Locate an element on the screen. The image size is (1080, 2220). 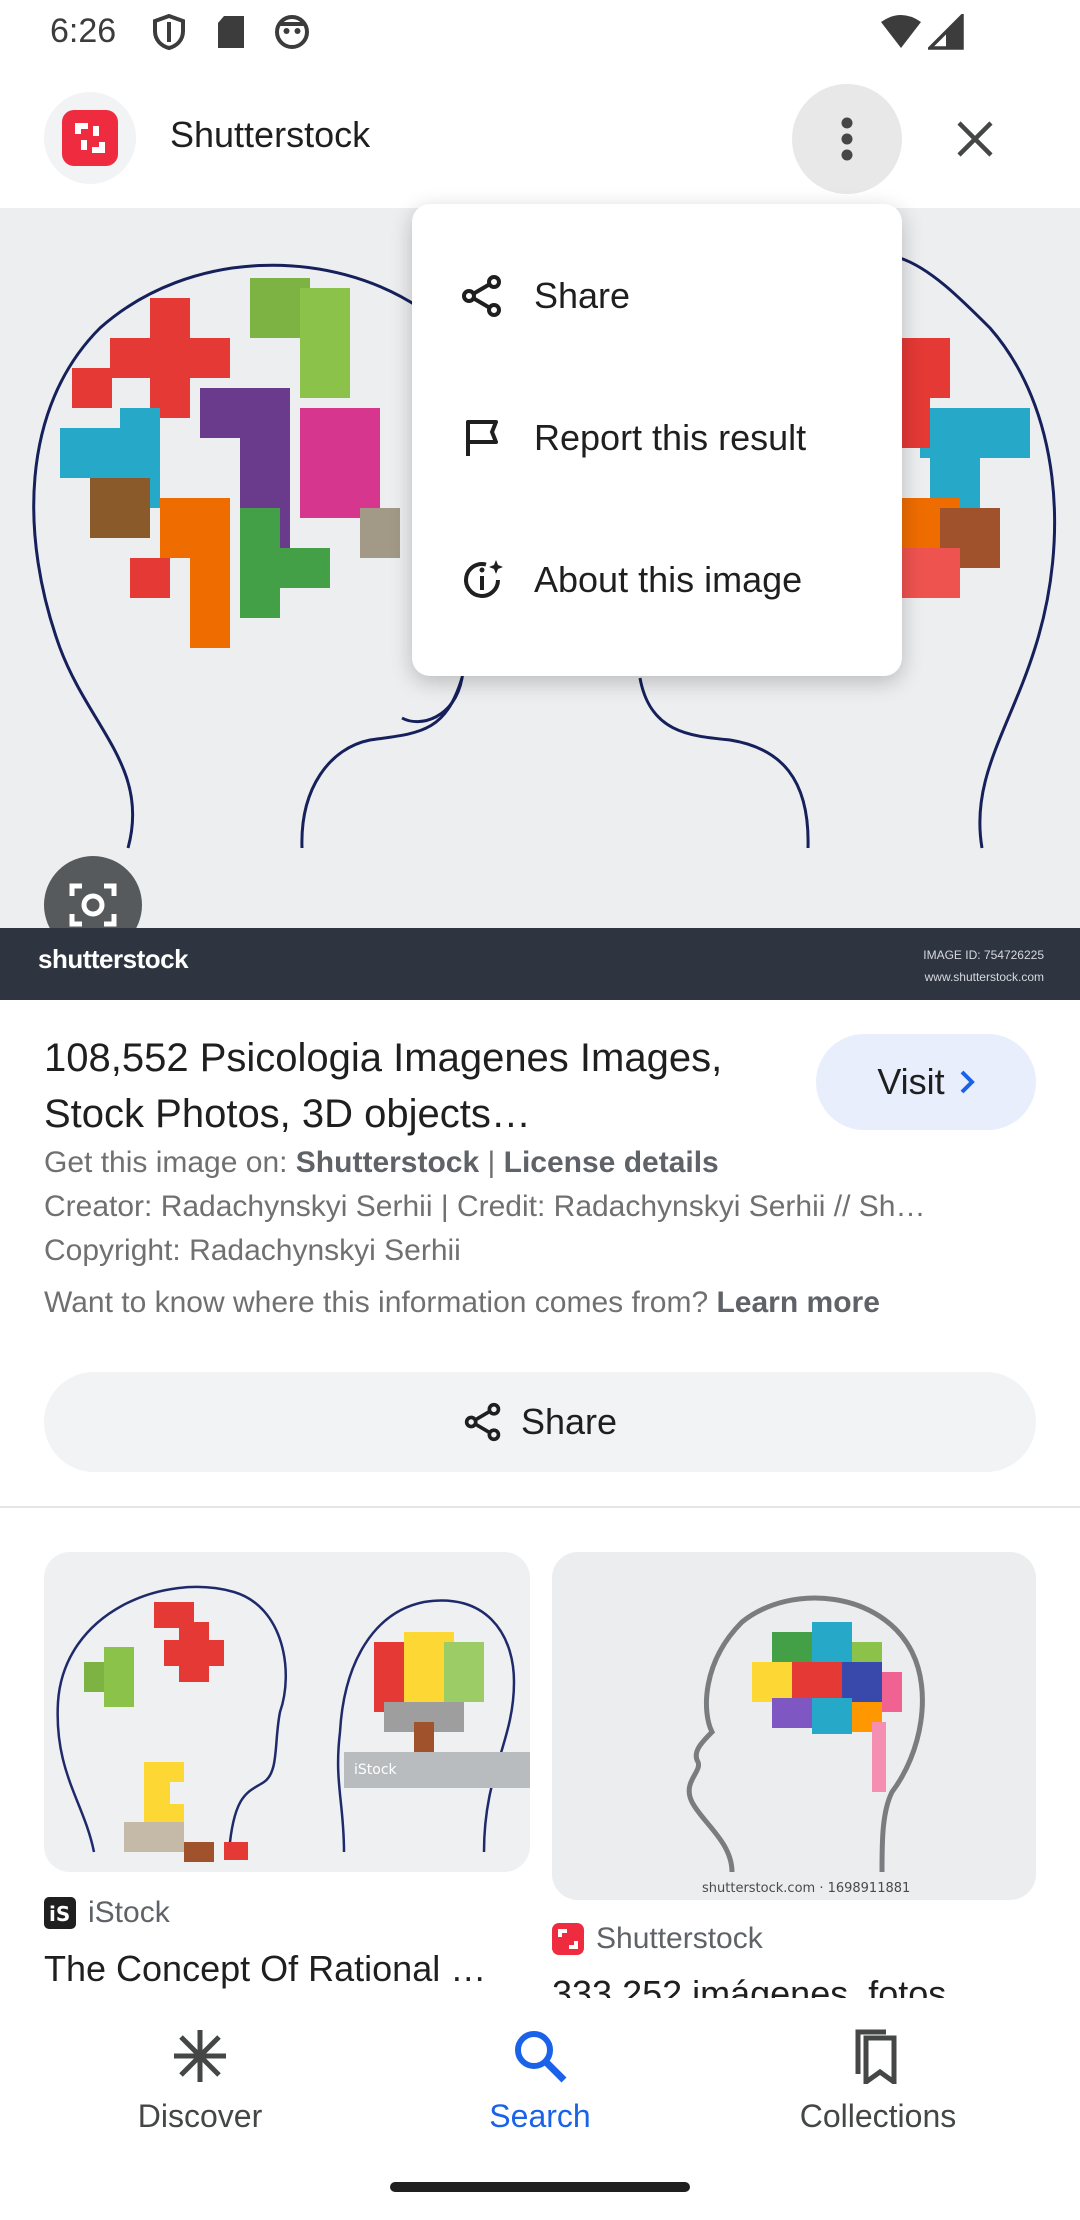
nav-collections: Collections is located at coordinates (878, 2081).